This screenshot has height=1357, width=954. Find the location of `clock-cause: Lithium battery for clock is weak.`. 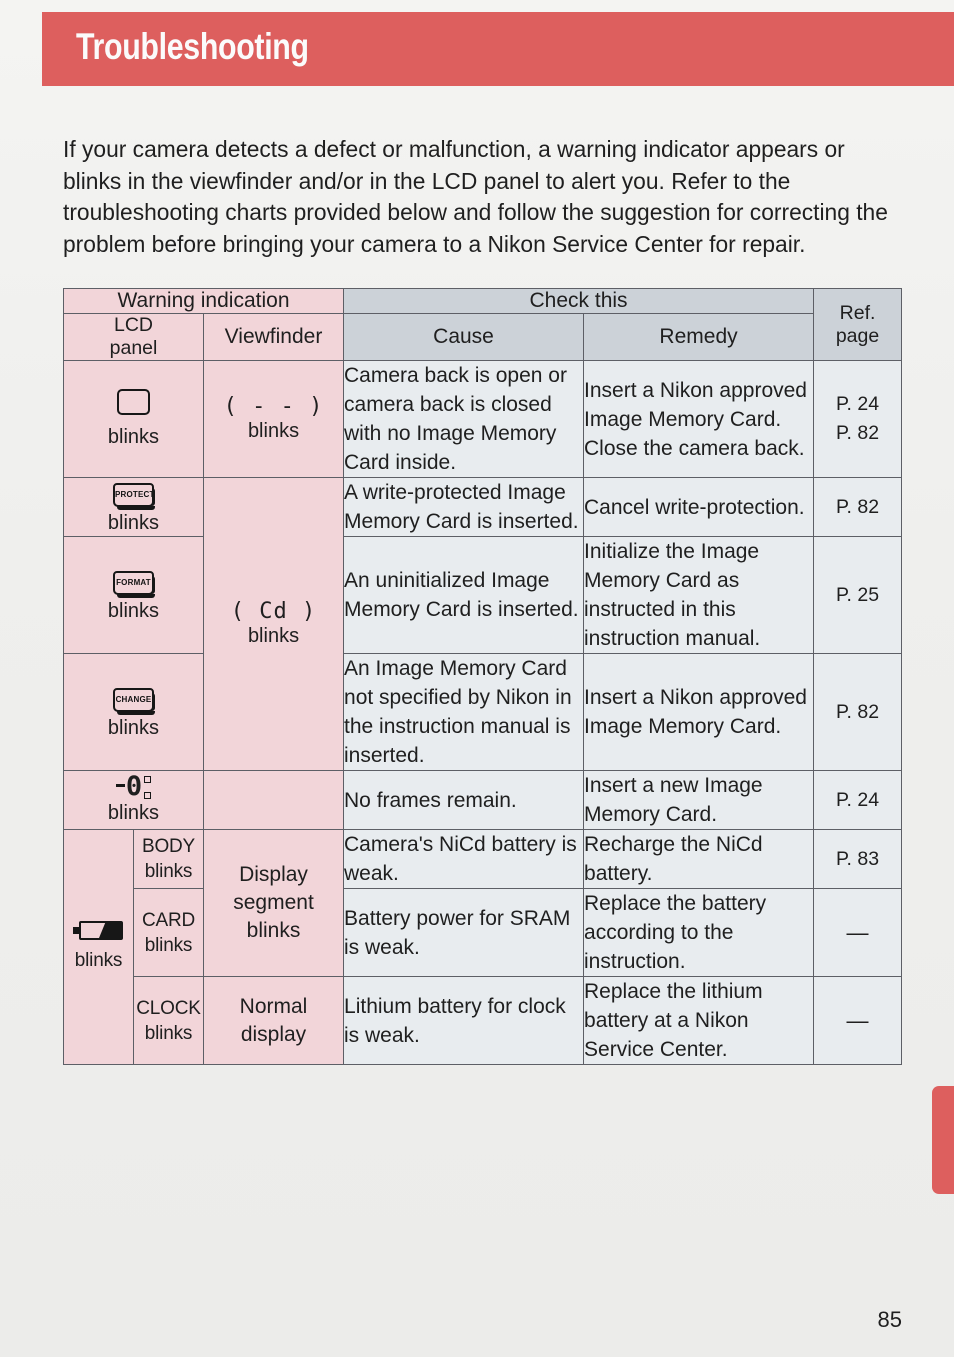

clock-cause: Lithium battery for clock is weak. is located at coordinates (464, 1020).